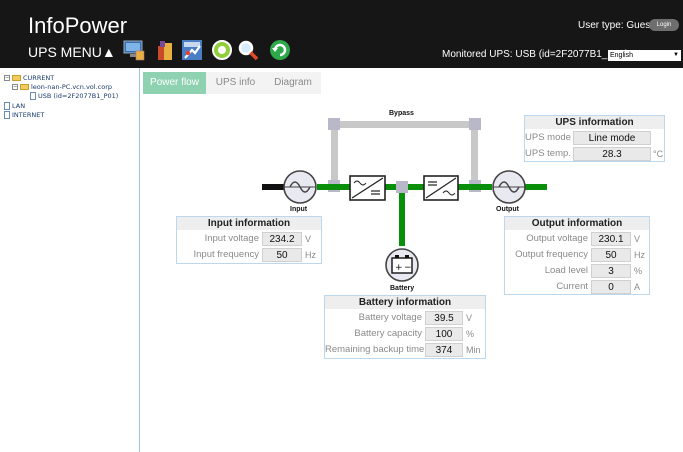 This screenshot has width=683, height=452. I want to click on bypass-label: Bypass, so click(401, 113).